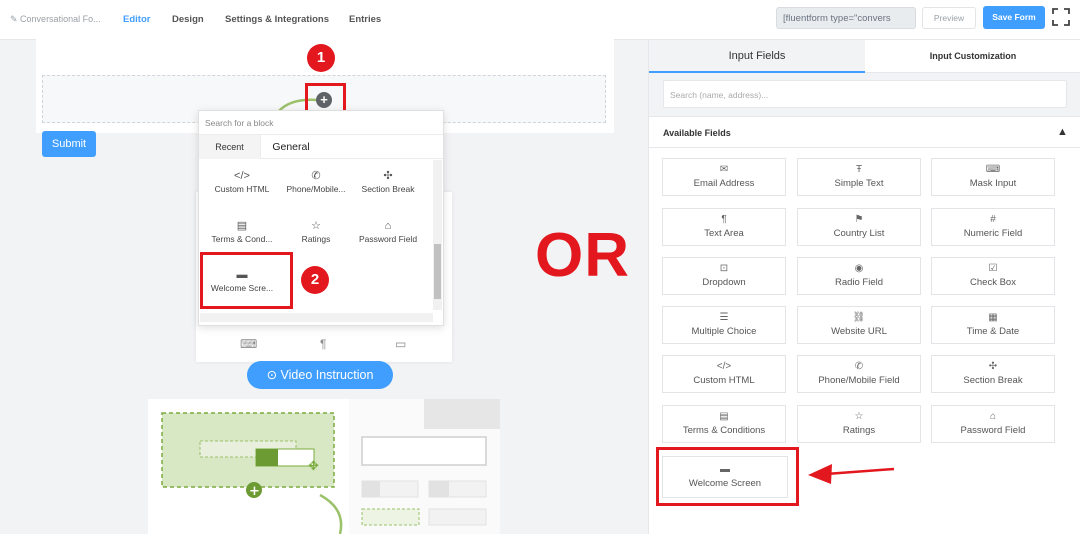 Image resolution: width=1080 pixels, height=534 pixels. Describe the element at coordinates (864, 132) in the screenshot. I see `available-fields-header: Available Fields ▲` at that location.